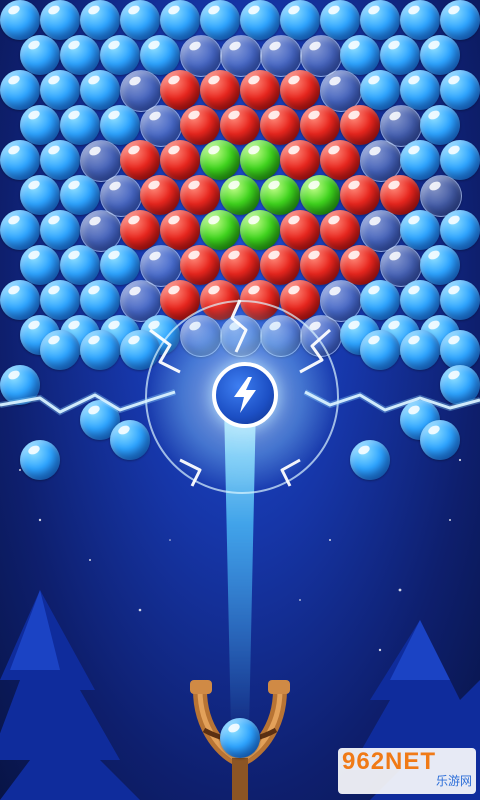 Image resolution: width=480 pixels, height=800 pixels. I want to click on lightning-icon, so click(245, 395).